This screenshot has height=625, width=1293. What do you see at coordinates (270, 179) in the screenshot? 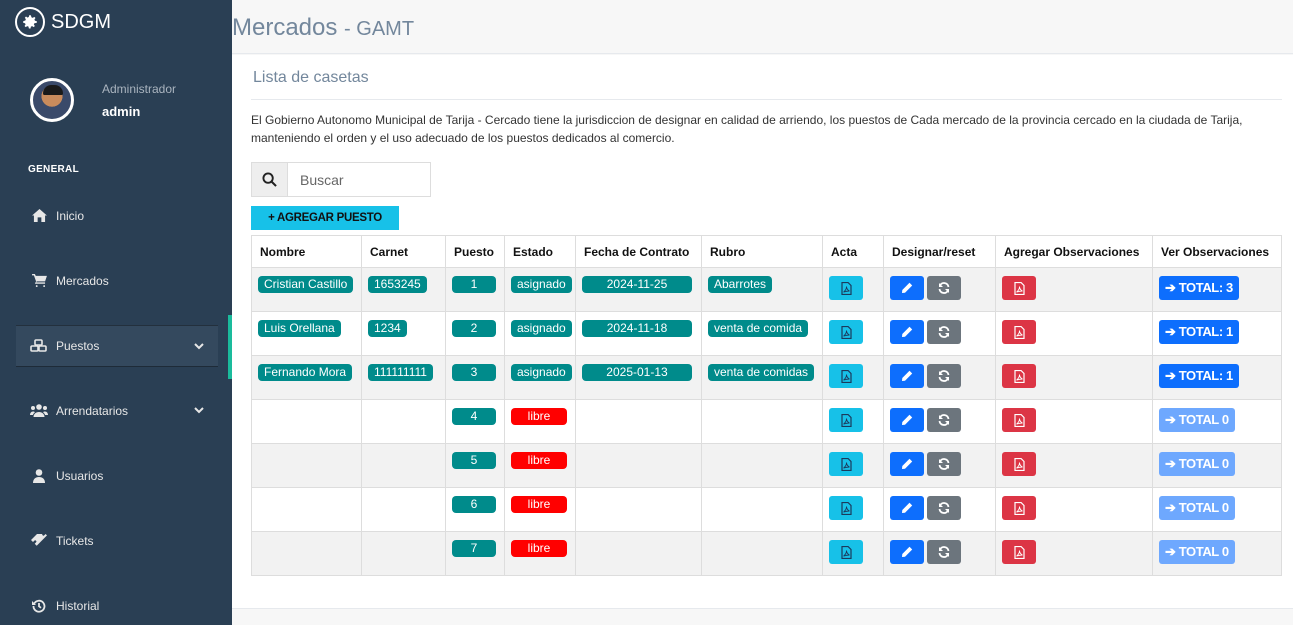
I see `search-icon` at bounding box center [270, 179].